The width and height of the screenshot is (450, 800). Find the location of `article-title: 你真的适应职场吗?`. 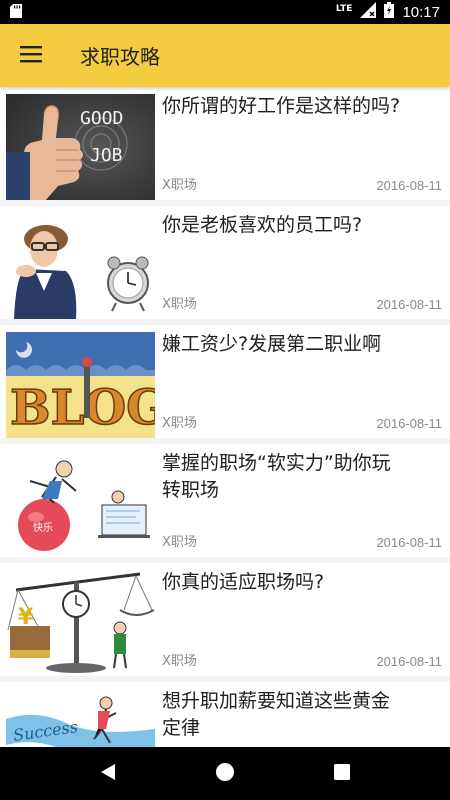

article-title: 你真的适应职场吗? is located at coordinates (282, 582).